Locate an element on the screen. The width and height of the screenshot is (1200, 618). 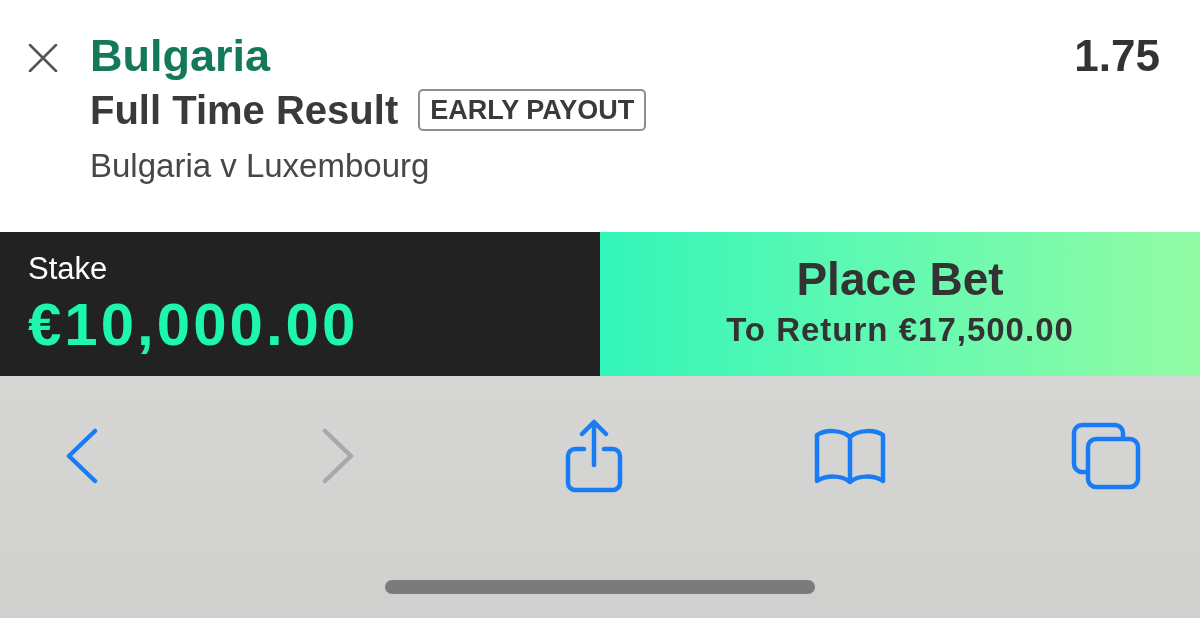
chevron-right-icon is located at coordinates (338, 456).